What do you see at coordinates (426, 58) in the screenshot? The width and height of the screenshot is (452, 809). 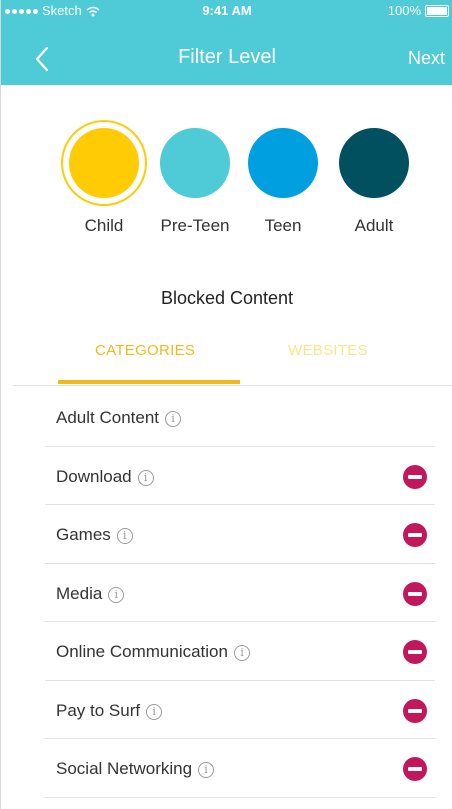 I see `next-button: Next` at bounding box center [426, 58].